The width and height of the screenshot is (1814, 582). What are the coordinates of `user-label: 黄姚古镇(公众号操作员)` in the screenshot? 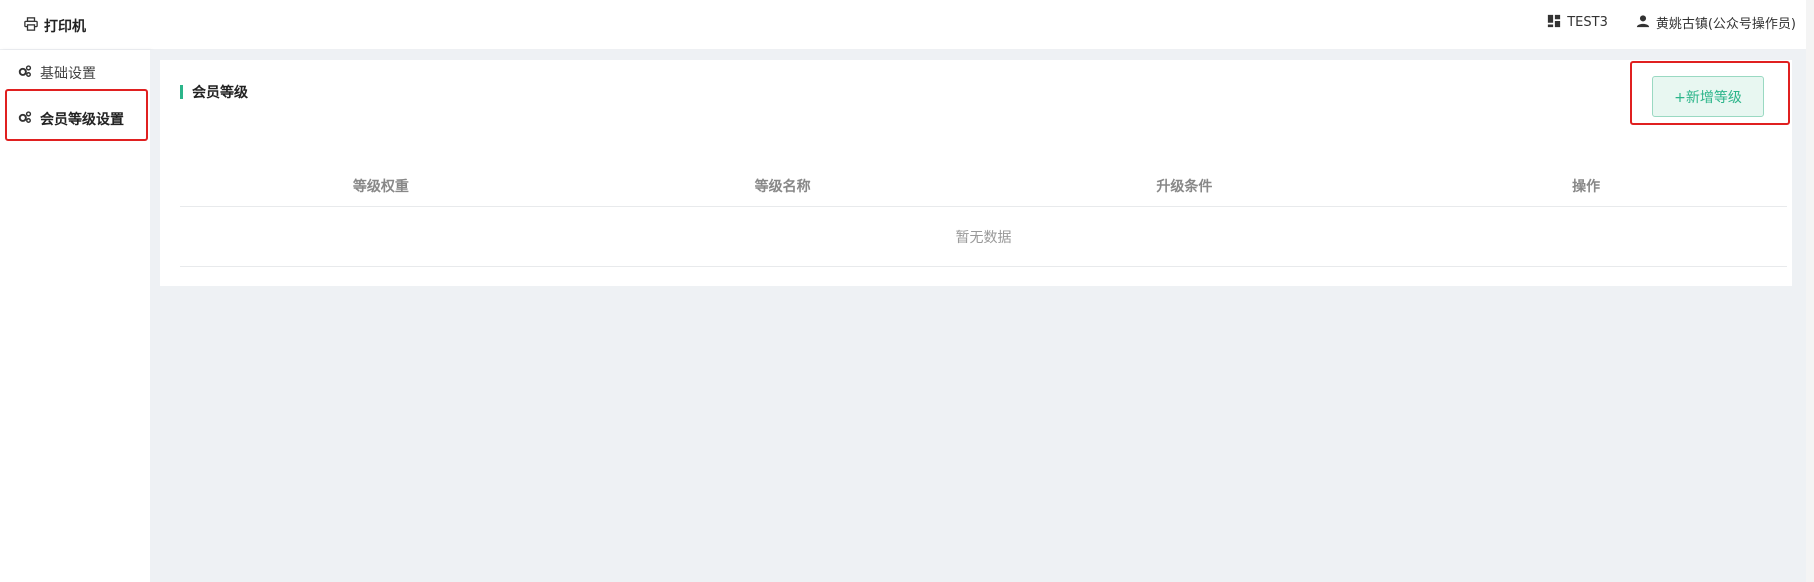 It's located at (1725, 24).